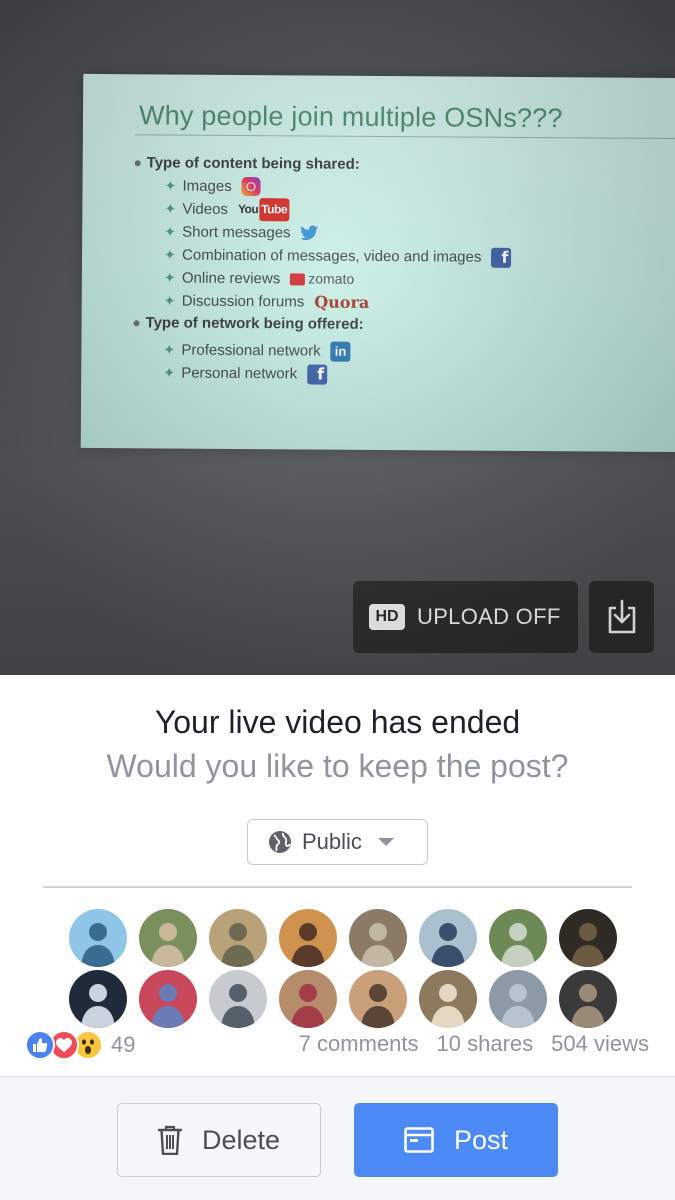  I want to click on post-button: Post, so click(456, 1140).